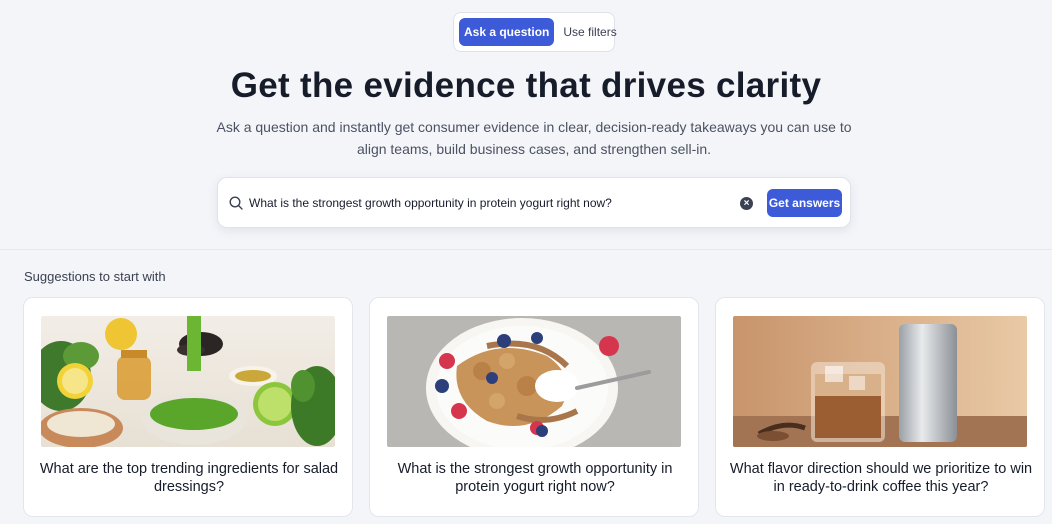  Describe the element at coordinates (880, 381) in the screenshot. I see `rtd-coffee-image` at that location.